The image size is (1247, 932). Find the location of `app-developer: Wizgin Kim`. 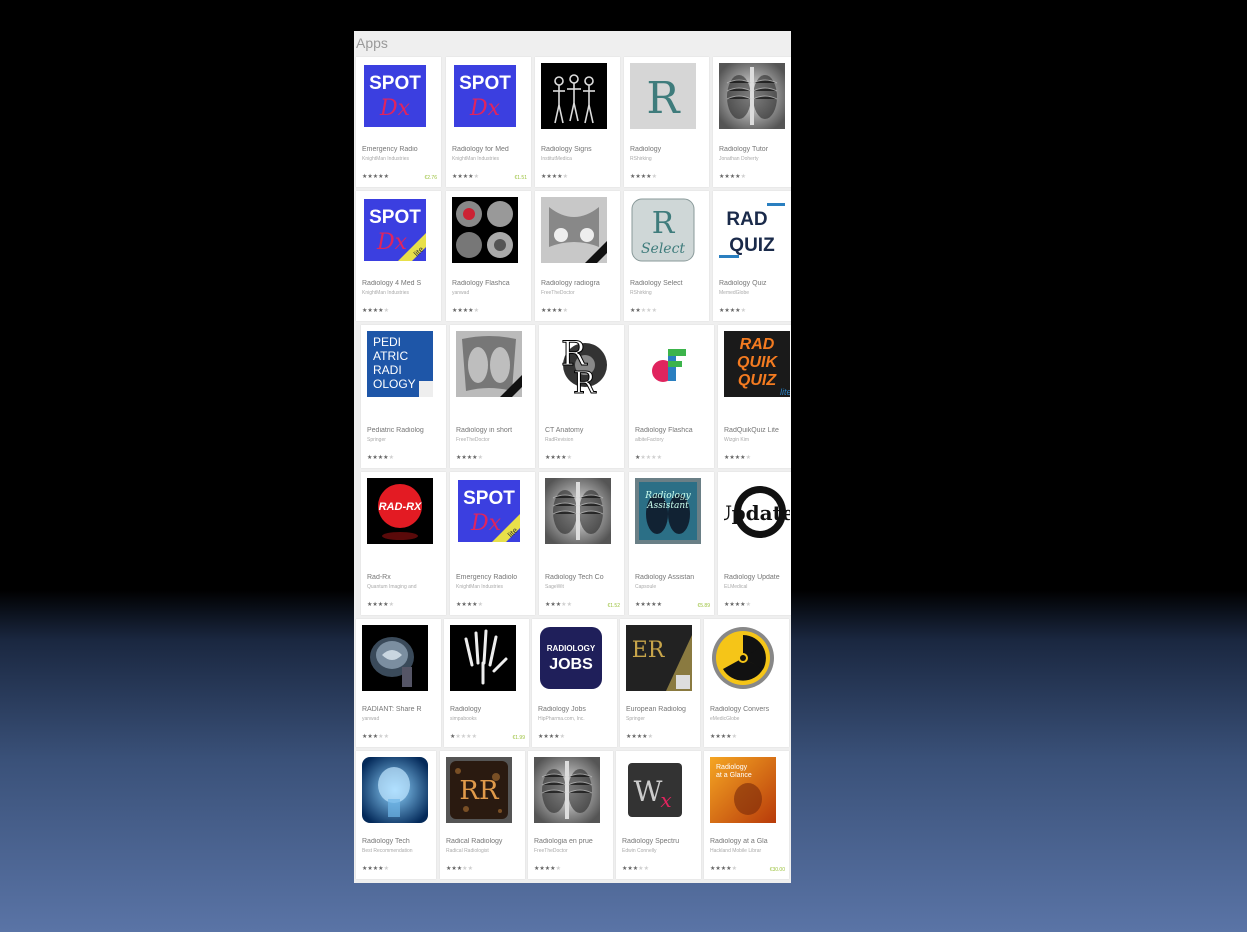

app-developer: Wizgin Kim is located at coordinates (757, 440).